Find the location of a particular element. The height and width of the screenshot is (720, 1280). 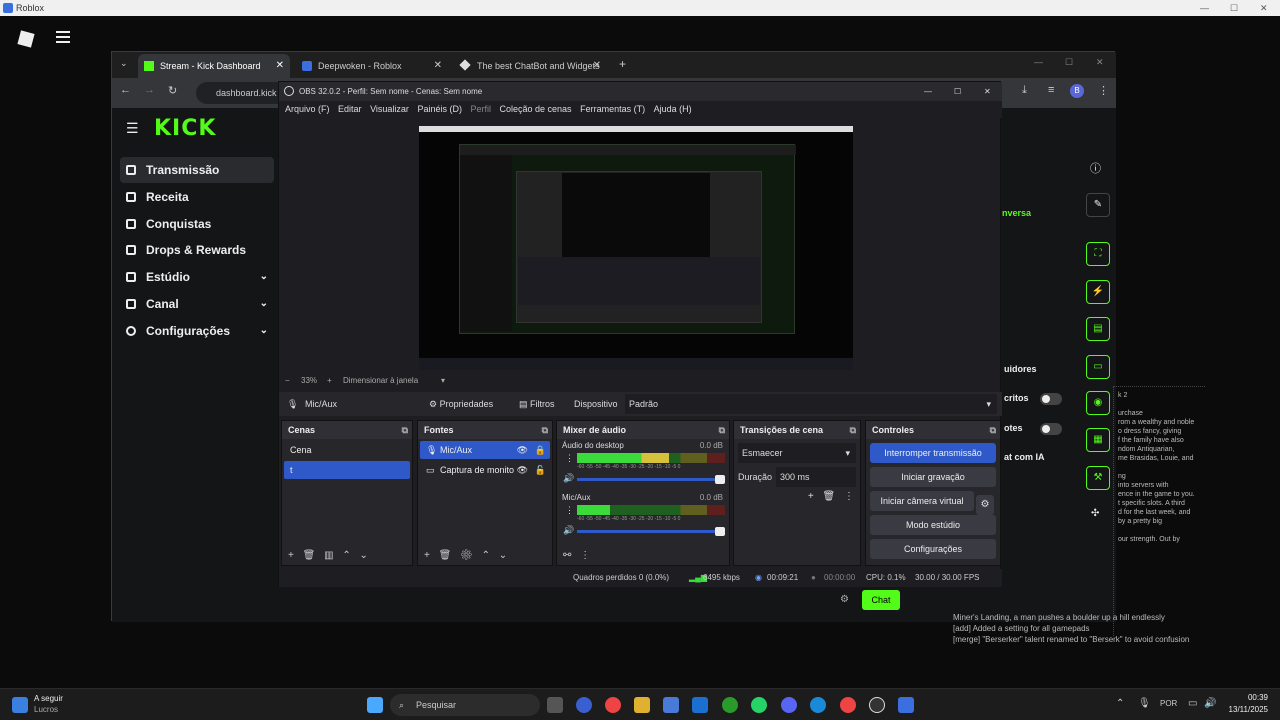

info-icon: ⓘ is located at coordinates (1095, 168).